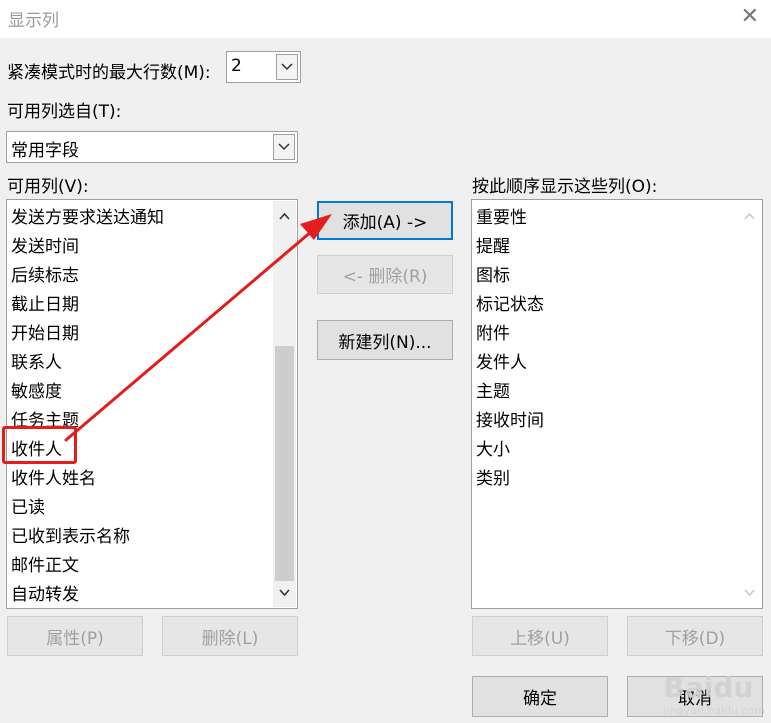 This screenshot has width=771, height=723. I want to click on close-icon: ✕, so click(750, 16).